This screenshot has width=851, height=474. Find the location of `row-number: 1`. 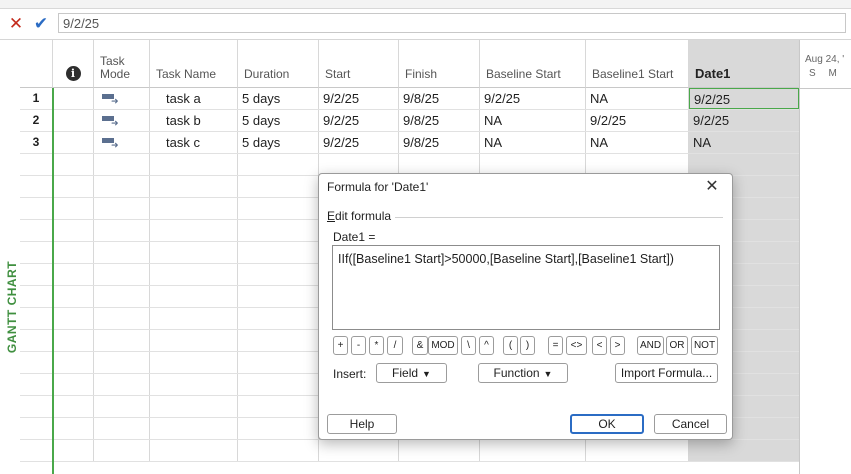

row-number: 1 is located at coordinates (36, 98).